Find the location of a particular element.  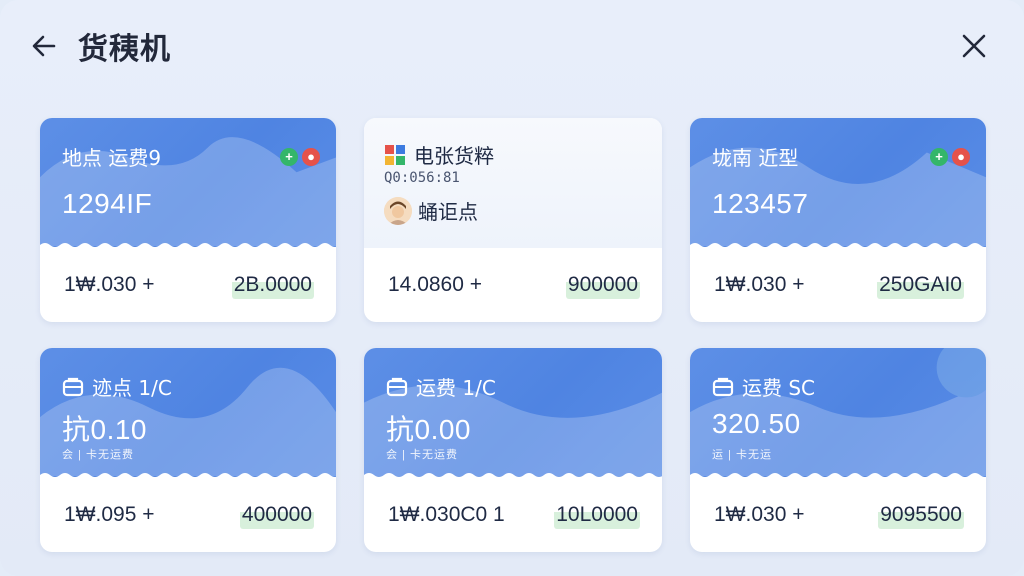

shipping-card: 运费 SC 320.50 运 | 卡无运 1₩.030 + 9095500 is located at coordinates (838, 450).